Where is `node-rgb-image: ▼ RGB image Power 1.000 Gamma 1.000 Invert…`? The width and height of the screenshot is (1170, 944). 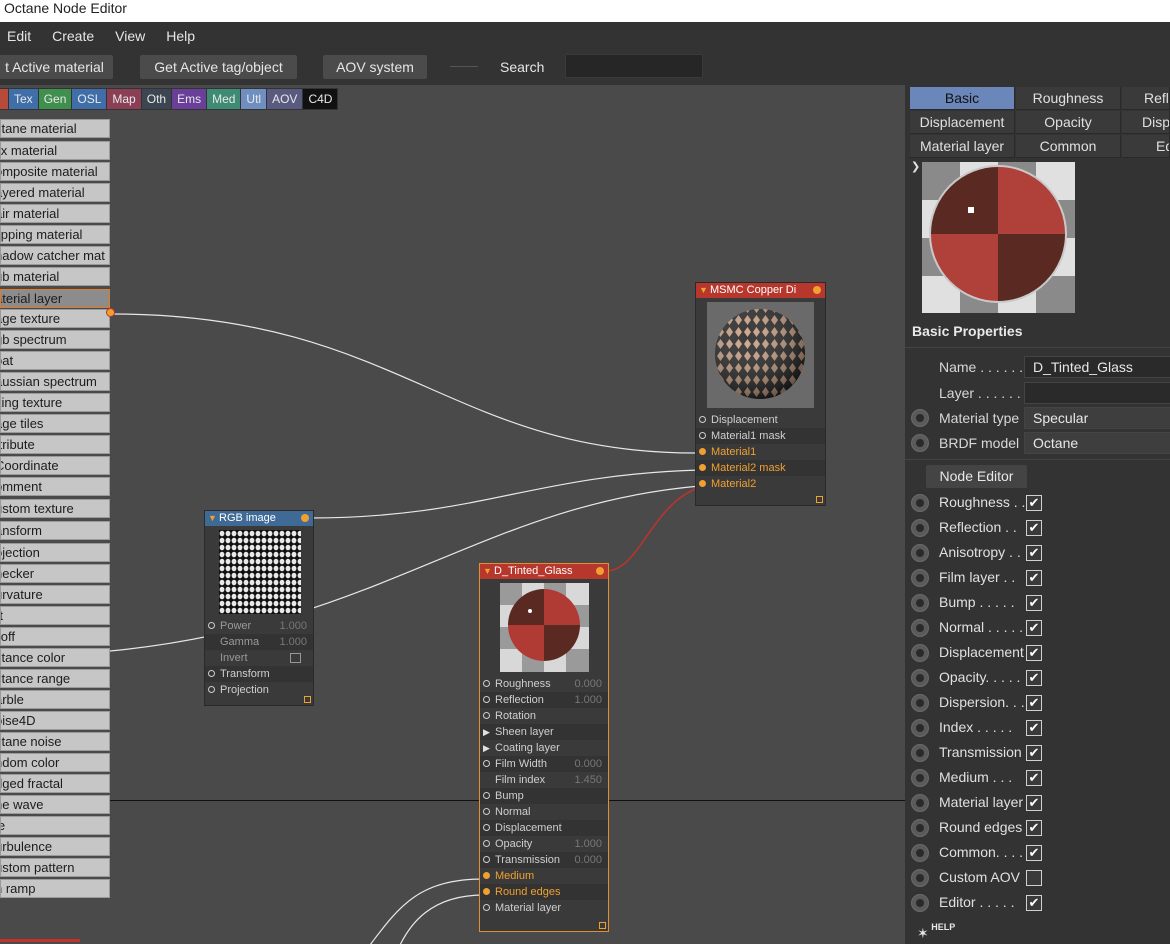
node-rgb-image: ▼ RGB image Power 1.000 Gamma 1.000 Invert… is located at coordinates (259, 608).